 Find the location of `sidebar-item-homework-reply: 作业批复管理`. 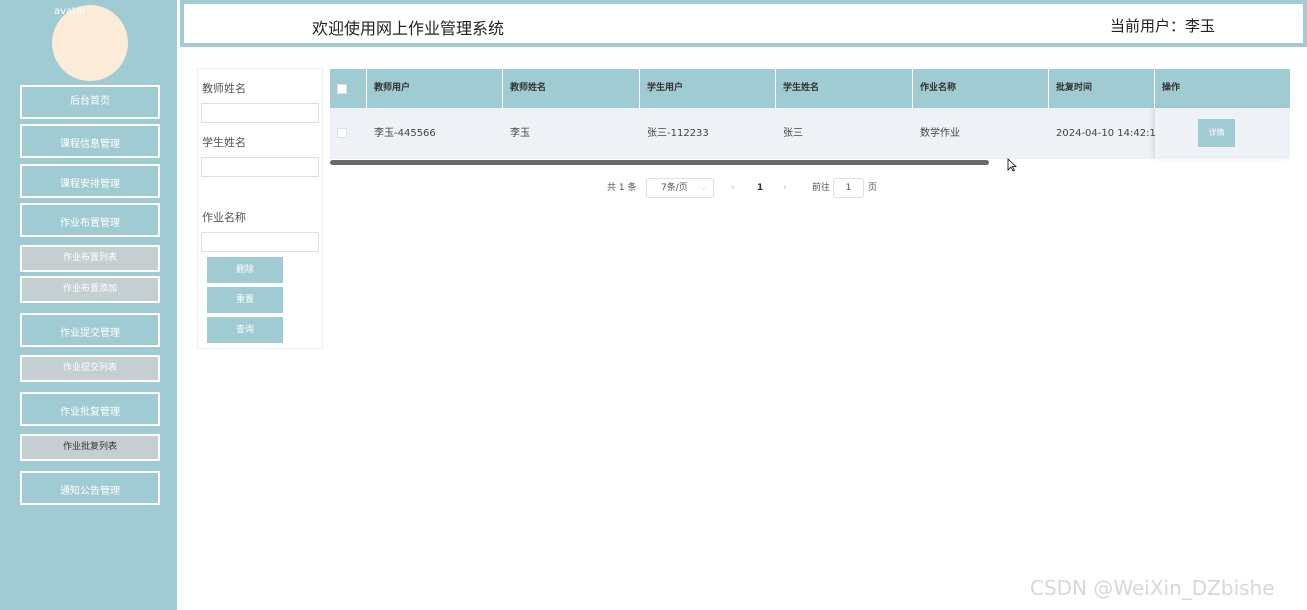

sidebar-item-homework-reply: 作业批复管理 is located at coordinates (90, 409).